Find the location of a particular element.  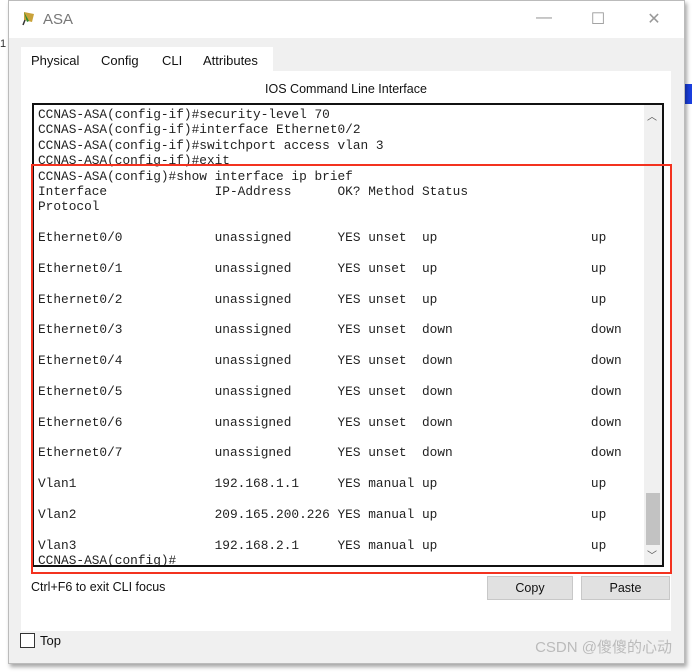

tab-cli: CLI is located at coordinates (172, 63).